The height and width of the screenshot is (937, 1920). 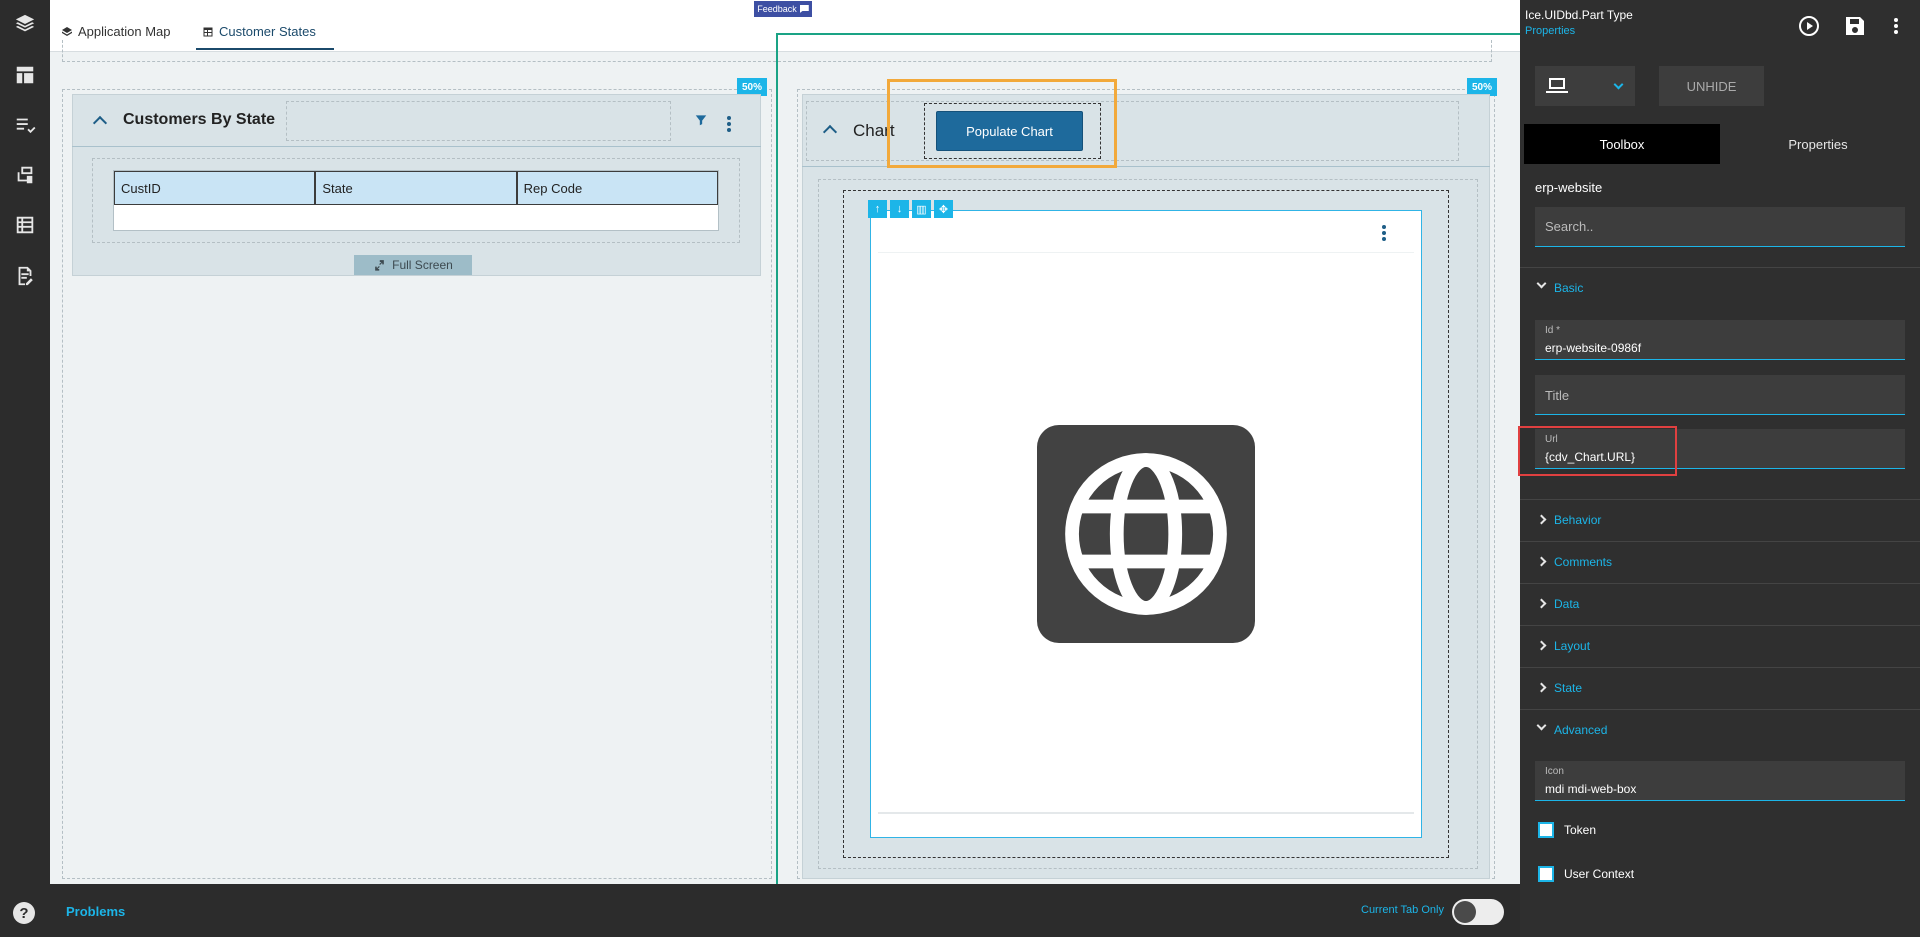 I want to click on help-icon: ?, so click(x=24, y=913).